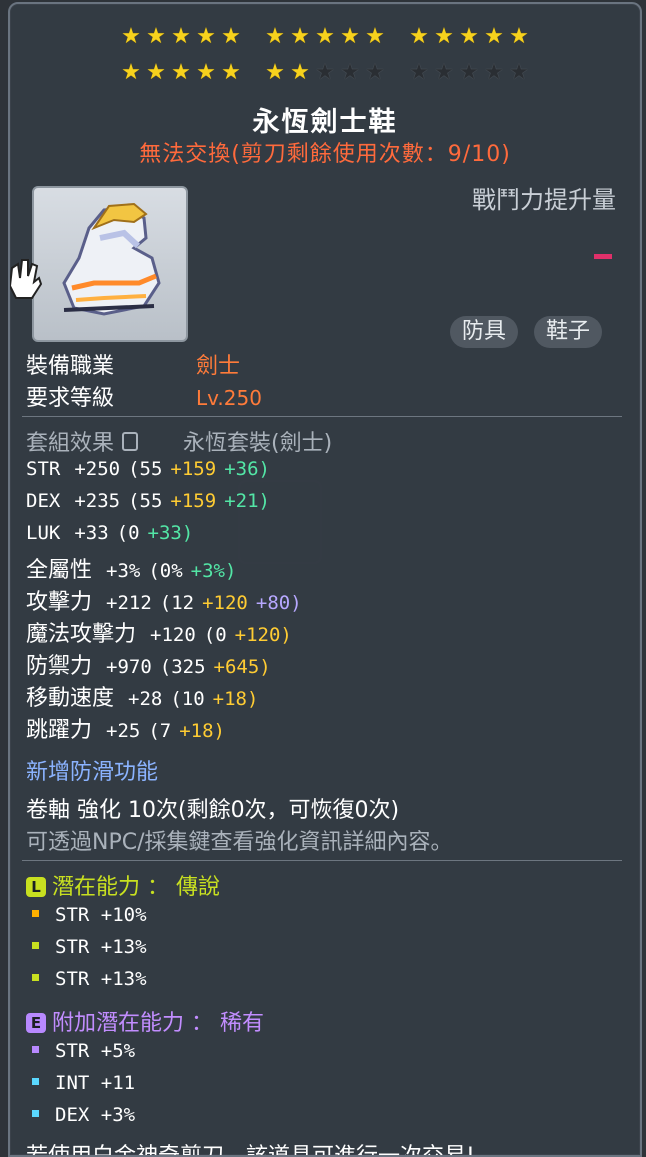 This screenshot has height=1157, width=646. What do you see at coordinates (213, 571) in the screenshot?
I see `stat-bonus: +3%)` at bounding box center [213, 571].